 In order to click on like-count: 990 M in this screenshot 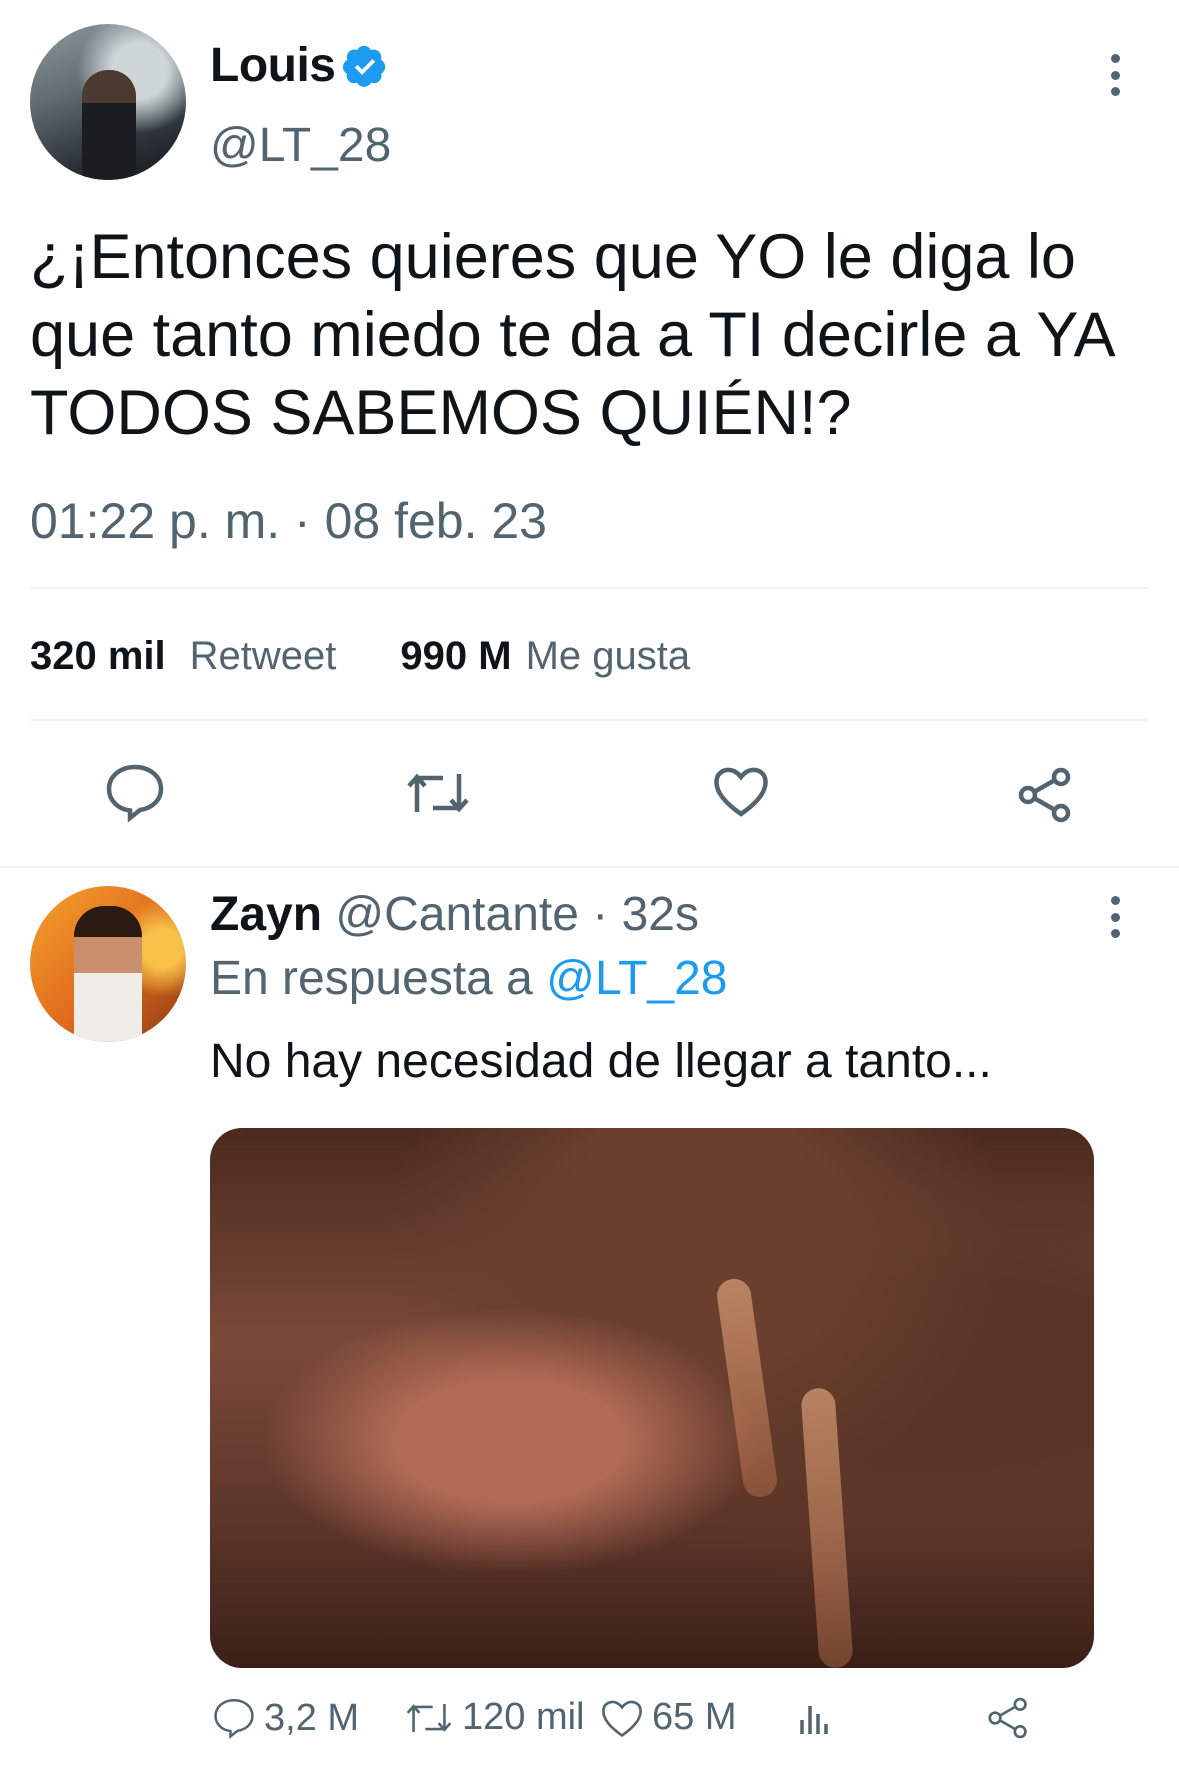, I will do `click(456, 656)`.